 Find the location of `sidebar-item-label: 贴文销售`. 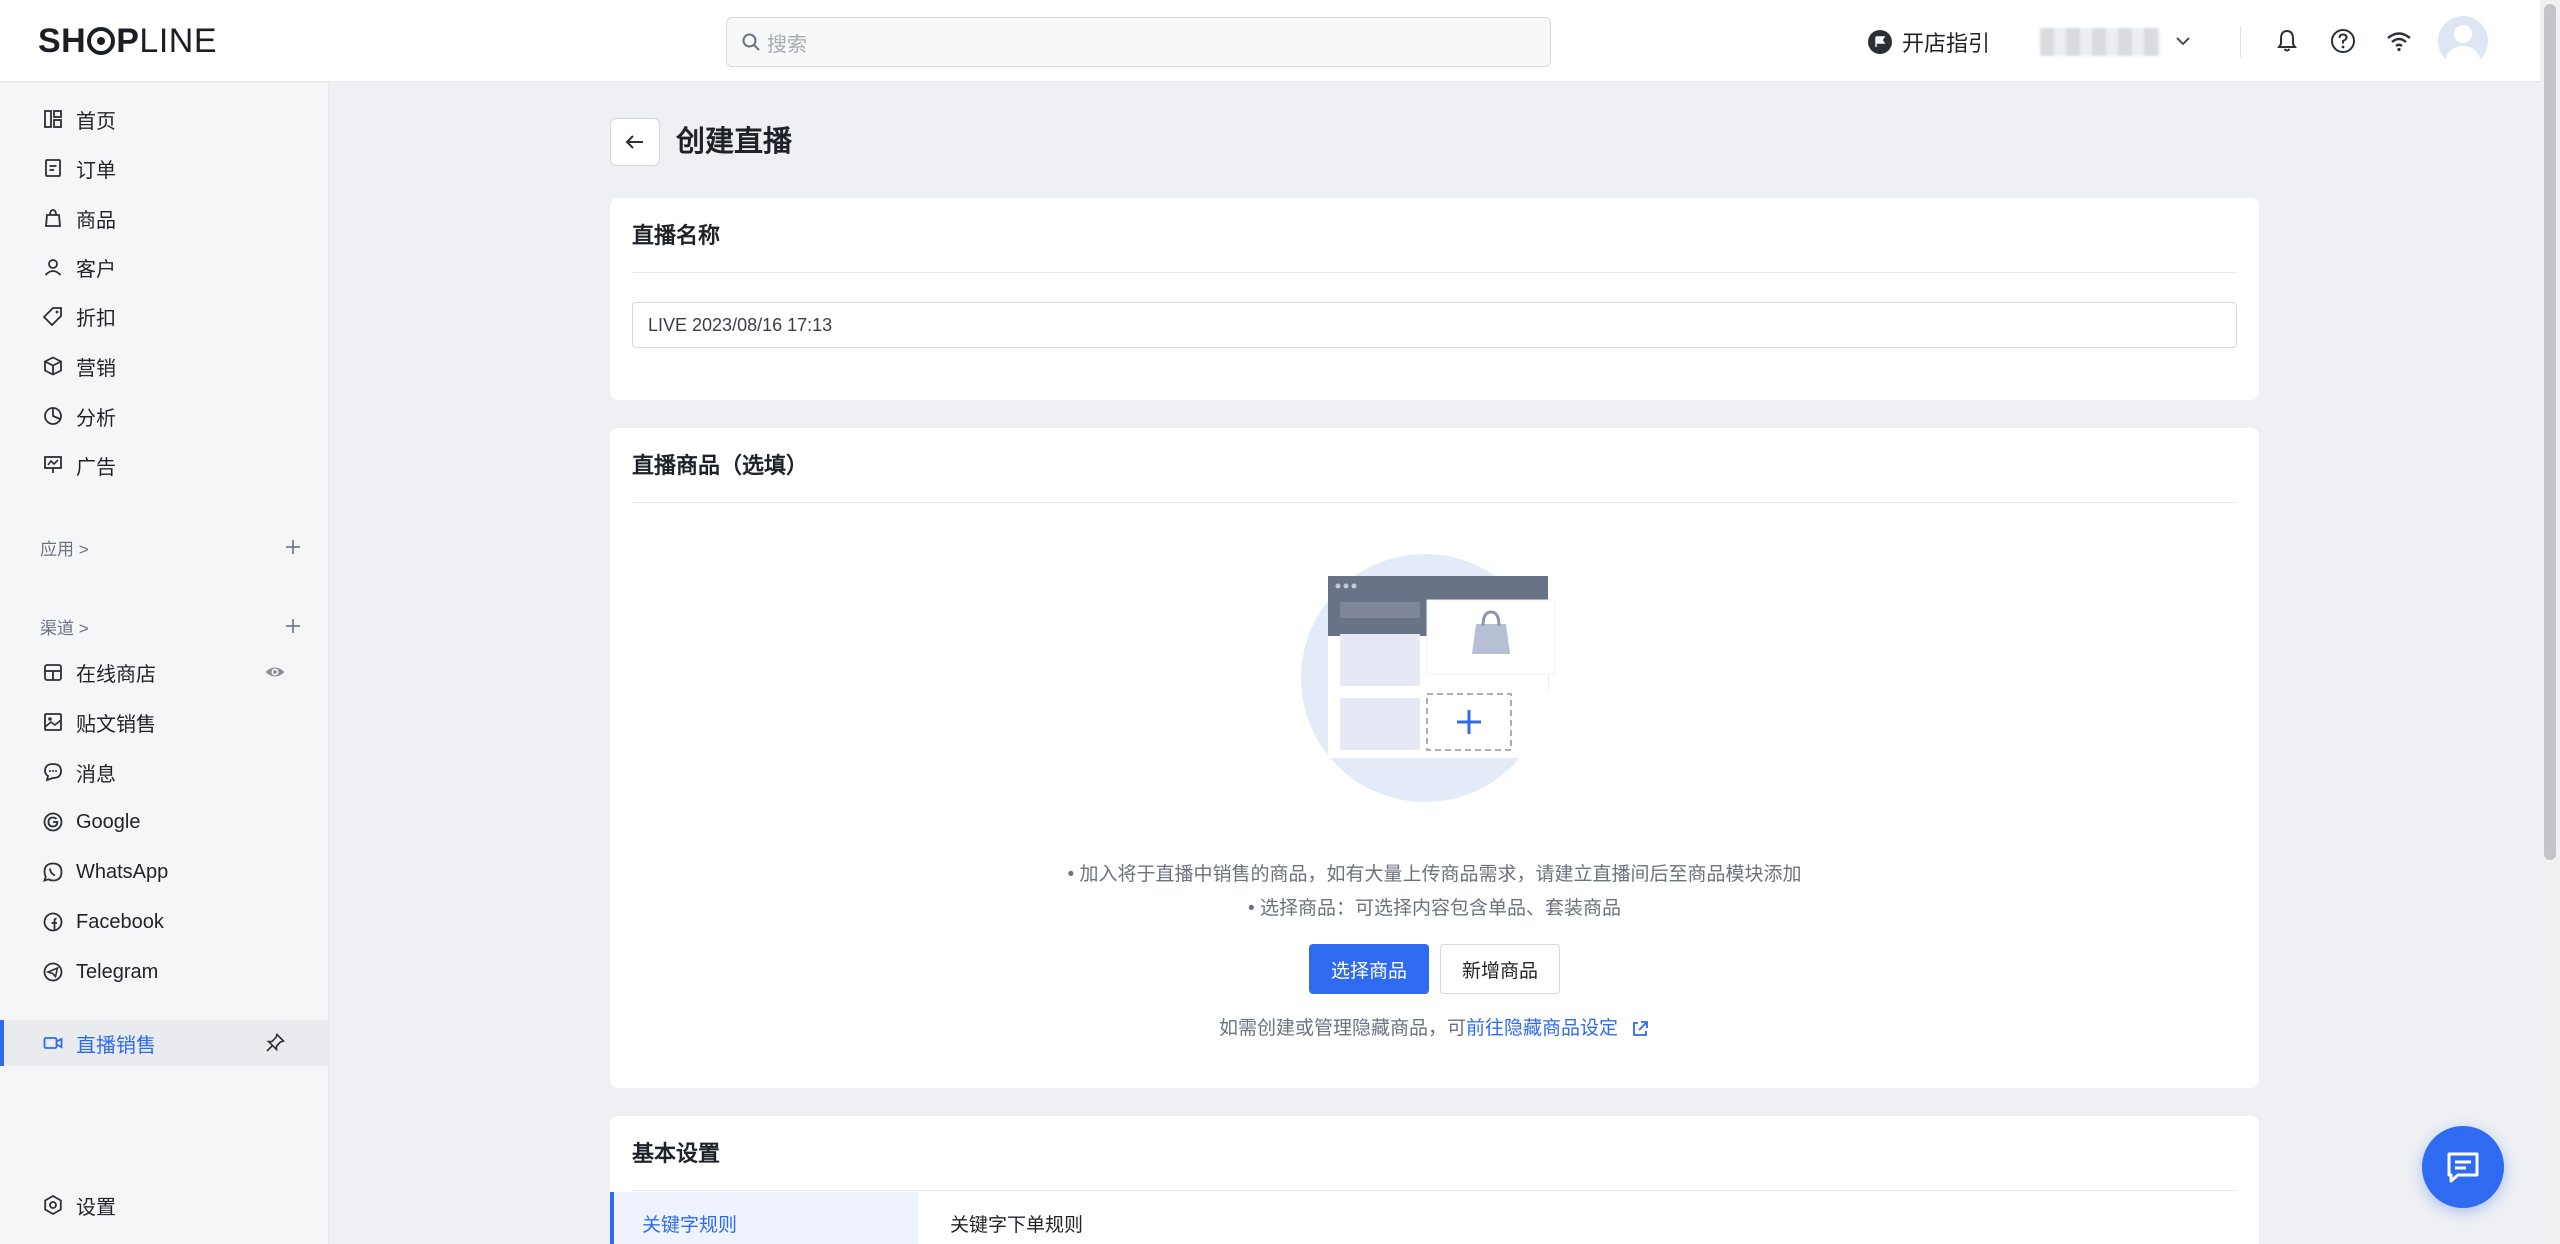

sidebar-item-label: 贴文销售 is located at coordinates (116, 724).